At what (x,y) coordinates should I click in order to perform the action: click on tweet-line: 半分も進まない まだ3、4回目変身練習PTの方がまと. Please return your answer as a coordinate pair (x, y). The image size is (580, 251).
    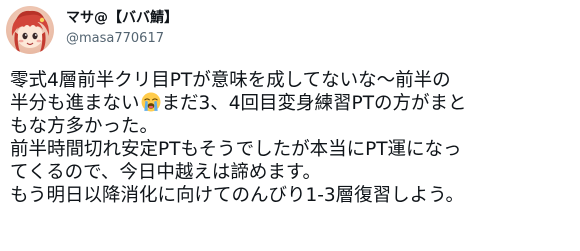
    Looking at the image, I should click on (292, 103).